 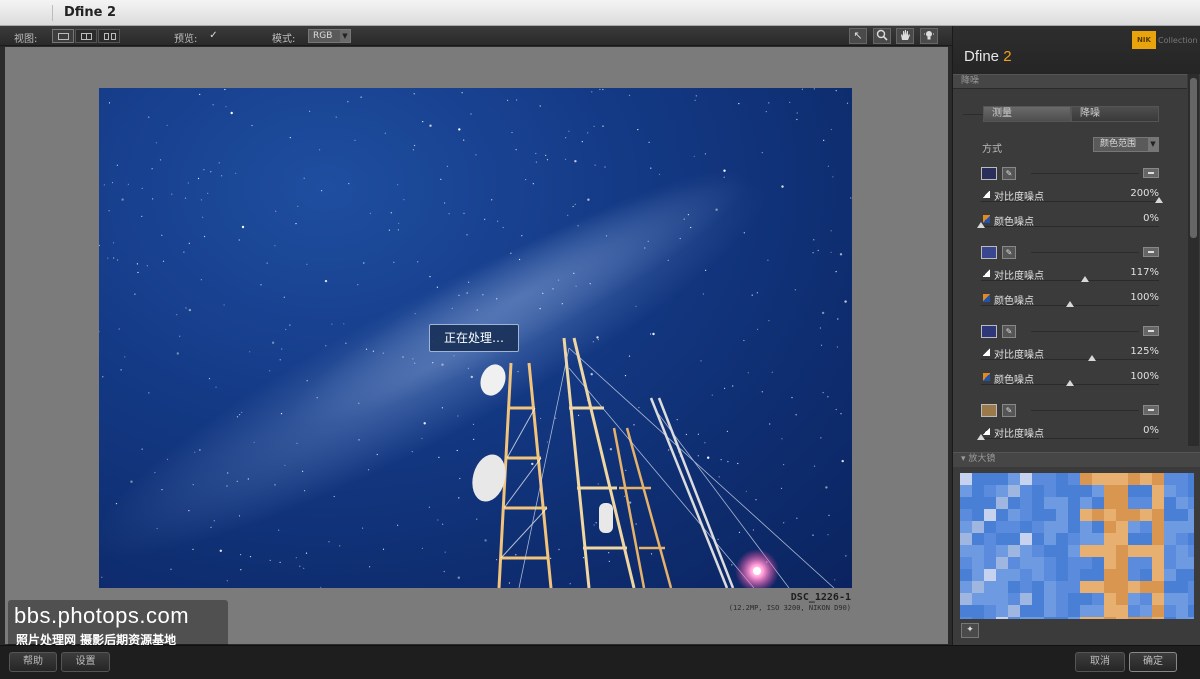 I want to click on bottom-bar: 帮助 设置 取消 确定, so click(x=600, y=662).